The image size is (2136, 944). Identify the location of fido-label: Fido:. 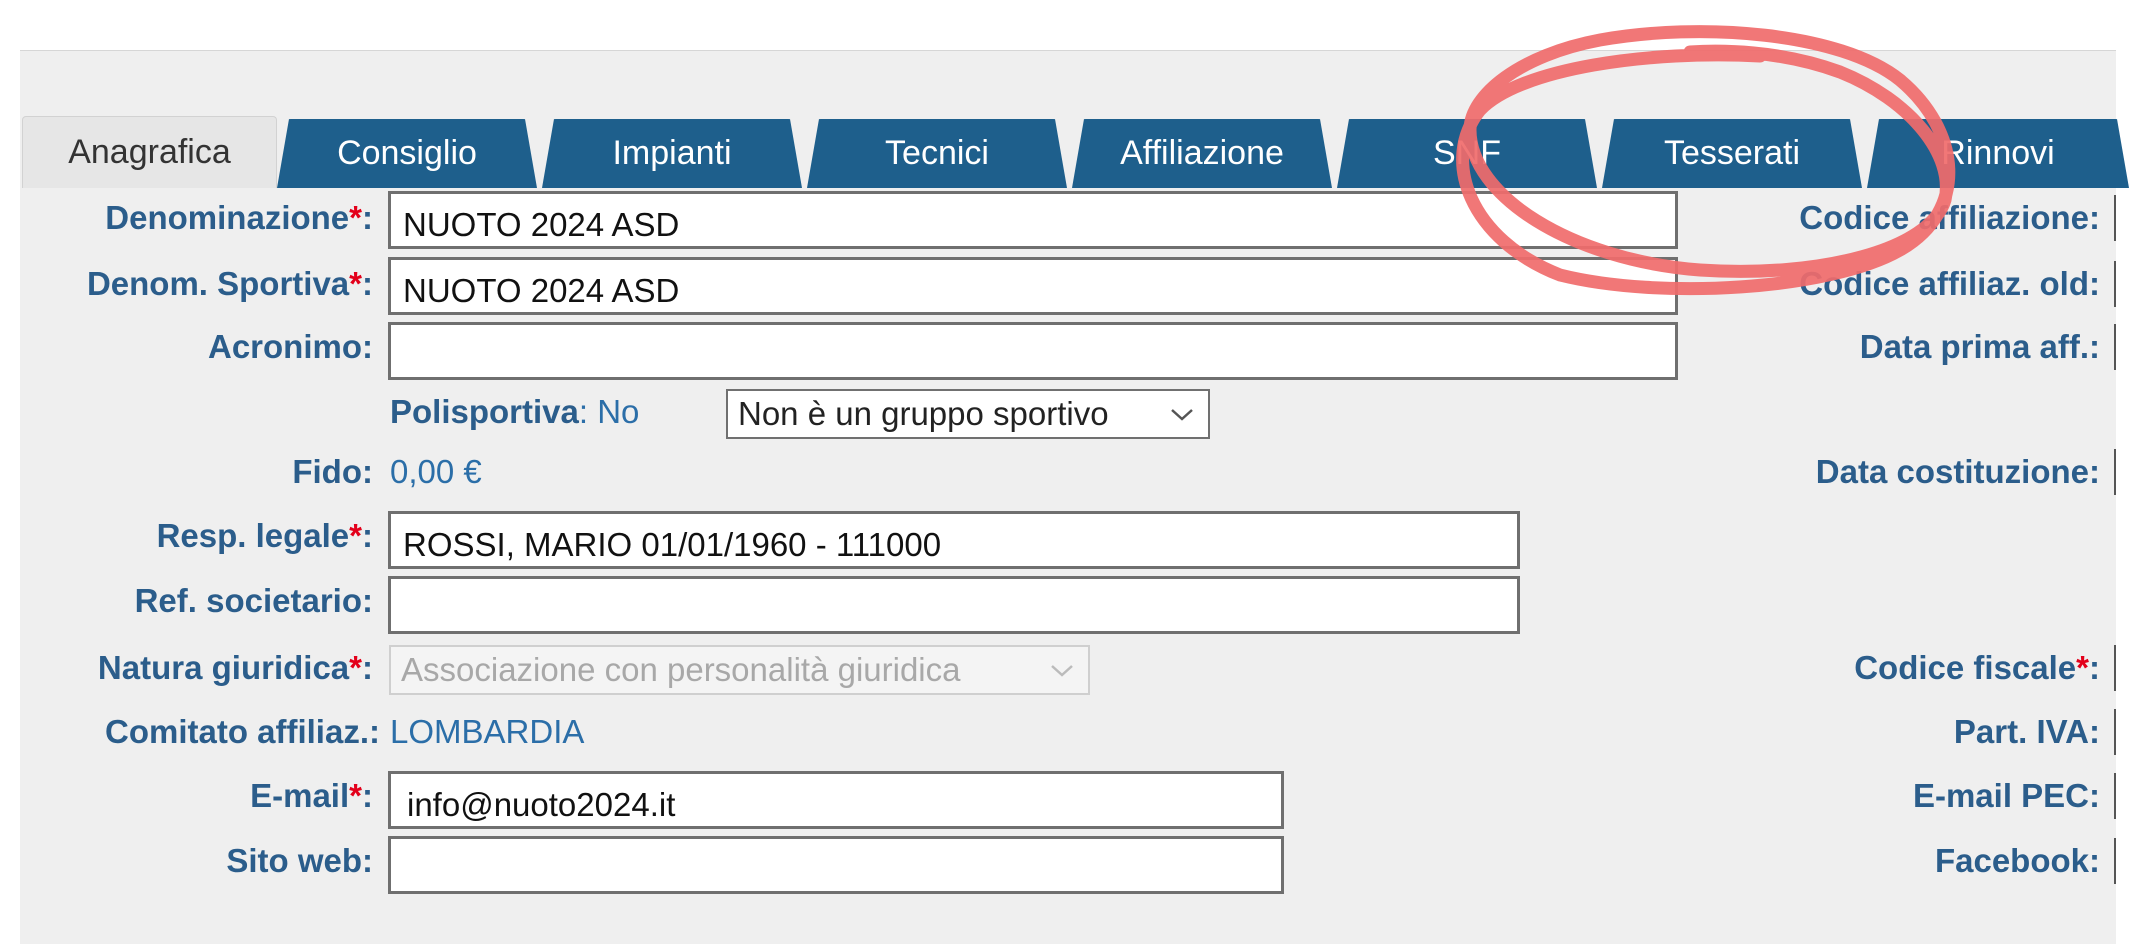
(332, 471).